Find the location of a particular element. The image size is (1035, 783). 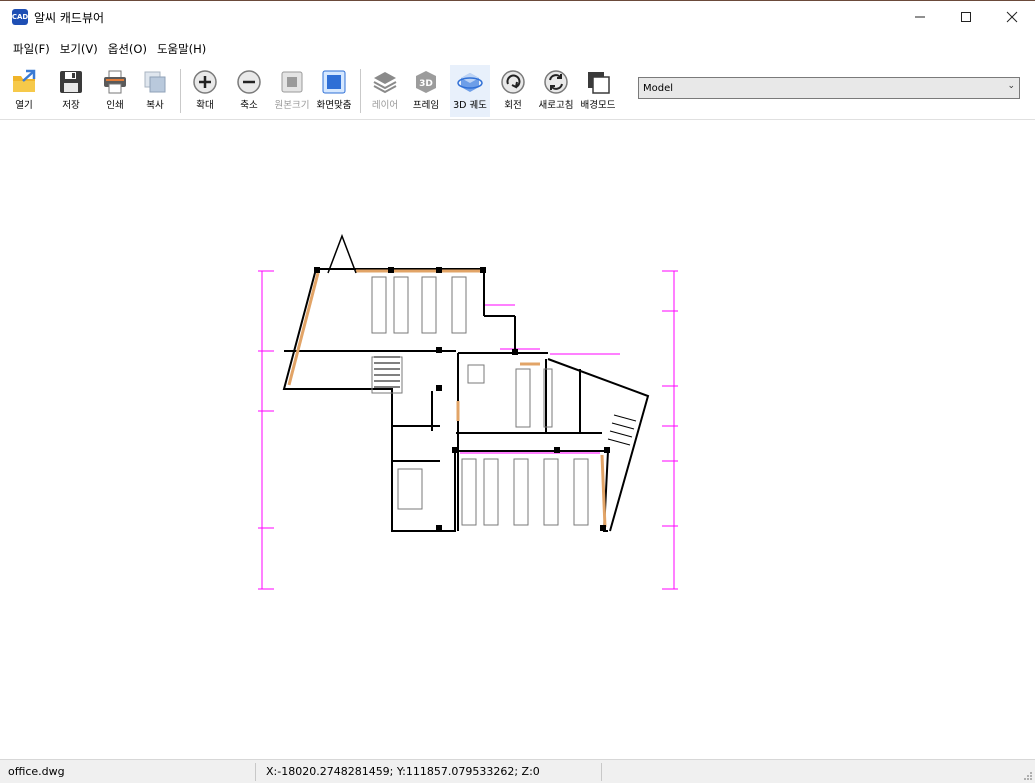

print-label: 인쇄 is located at coordinates (115, 105).